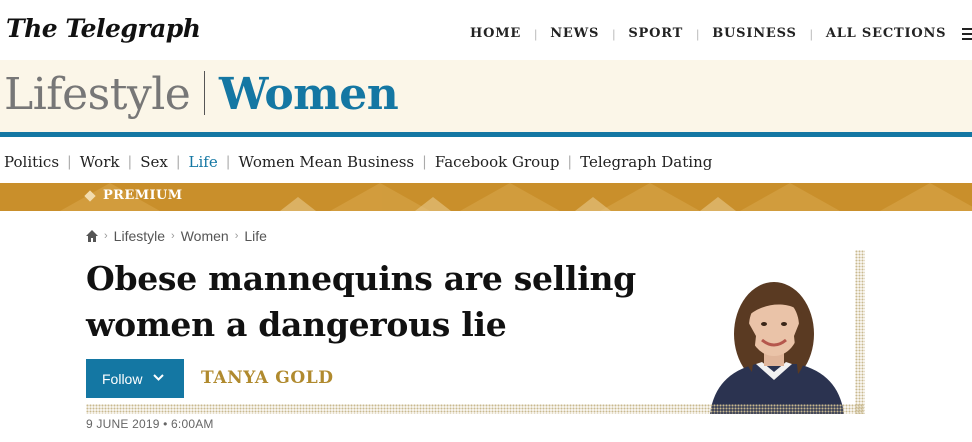 This screenshot has width=972, height=442. I want to click on subnav-item-telegraph-dating: Telegraph Dating, so click(646, 162).